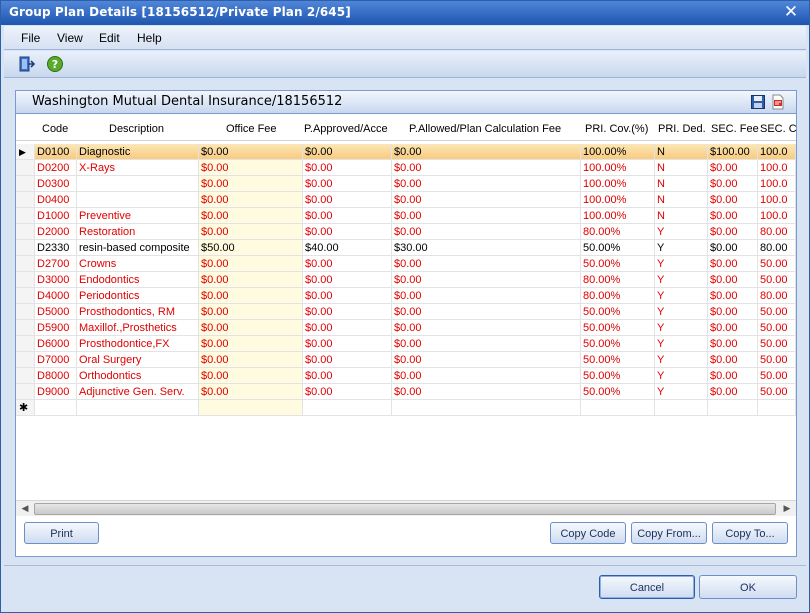 The image size is (810, 613). I want to click on cell-code: D8000, so click(56, 376).